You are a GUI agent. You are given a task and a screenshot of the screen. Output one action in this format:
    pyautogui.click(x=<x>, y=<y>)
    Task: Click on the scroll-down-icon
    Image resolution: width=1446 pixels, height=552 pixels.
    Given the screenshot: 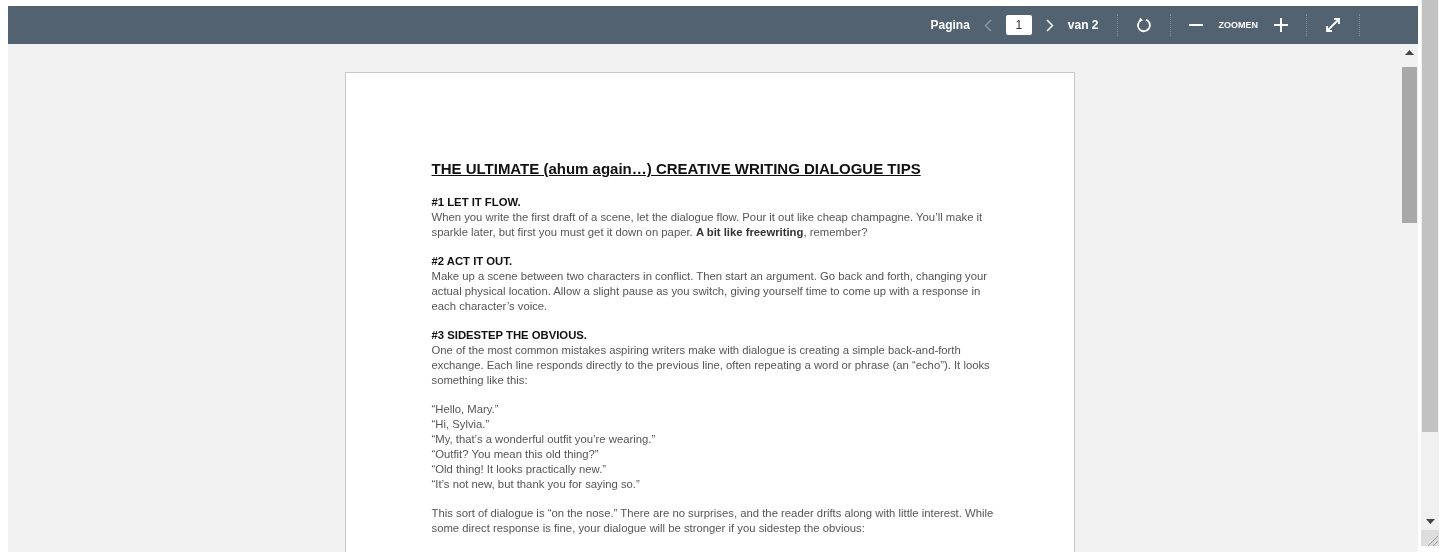 What is the action you would take?
    pyautogui.click(x=1430, y=521)
    